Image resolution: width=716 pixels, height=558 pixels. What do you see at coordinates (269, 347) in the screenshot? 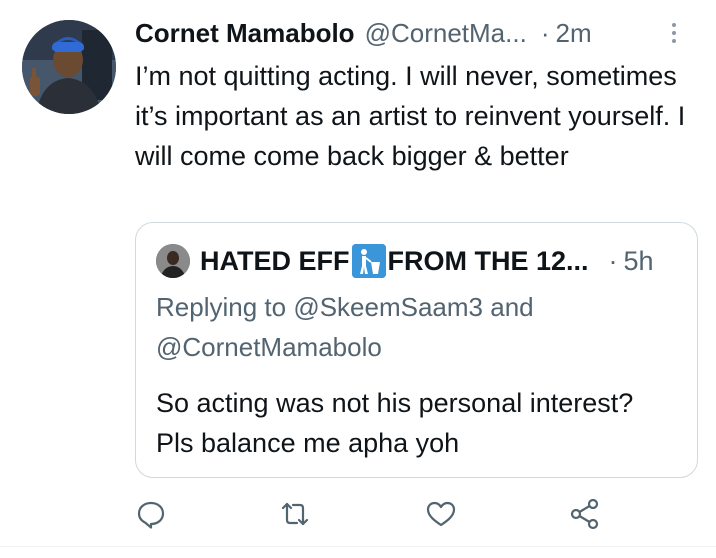
I see `reply-user-link: @CornetMamabolo` at bounding box center [269, 347].